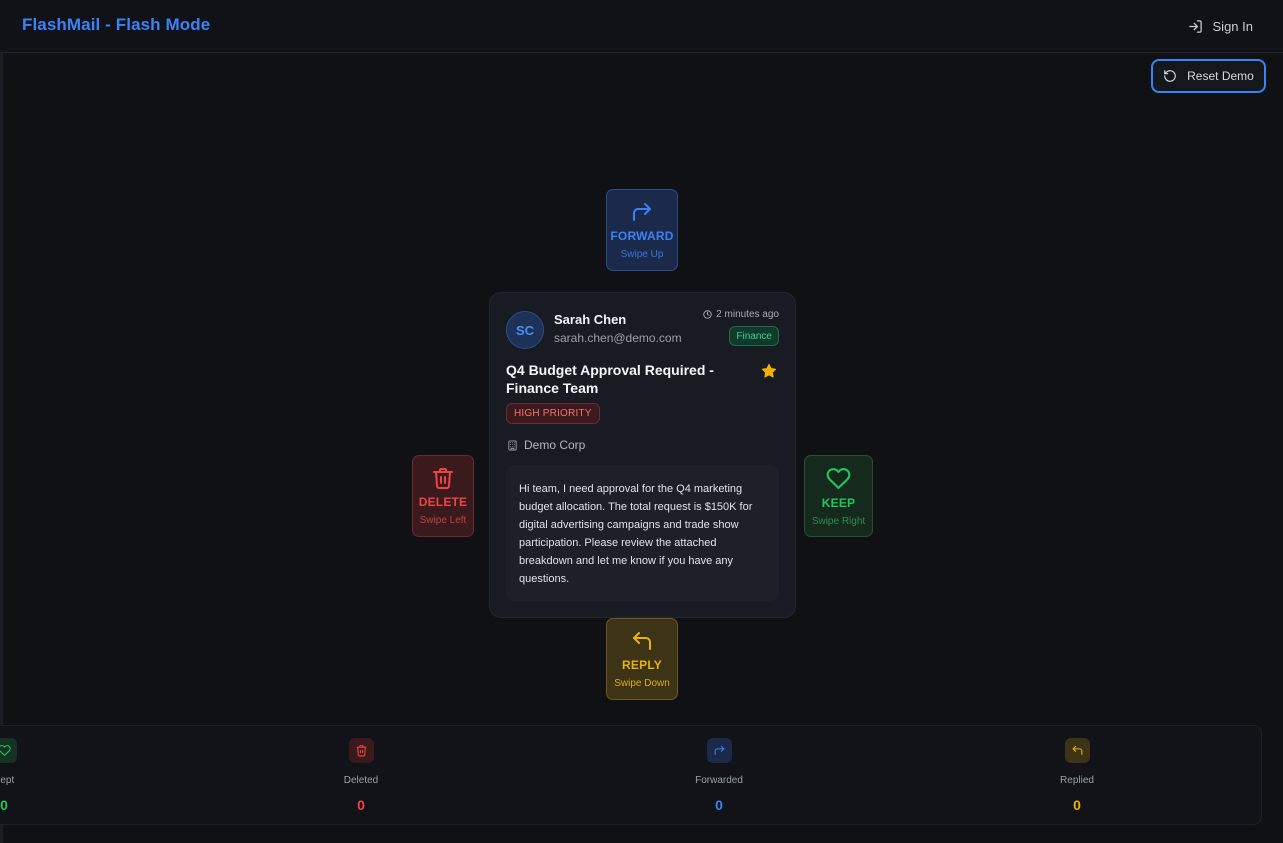 The height and width of the screenshot is (843, 1283). What do you see at coordinates (1195, 26) in the screenshot?
I see `sign-in-icon` at bounding box center [1195, 26].